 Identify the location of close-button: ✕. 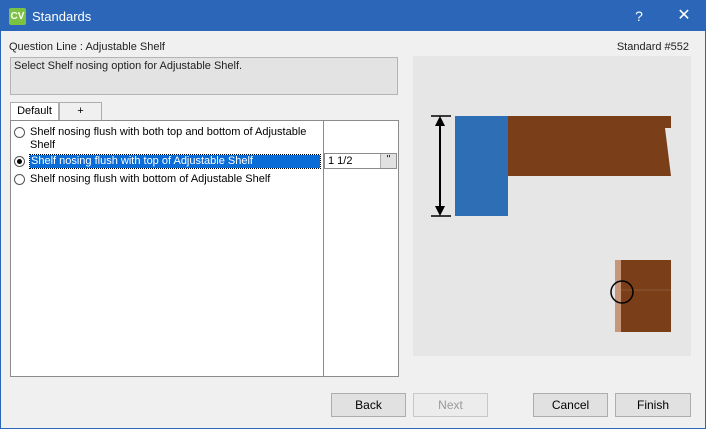
(684, 16).